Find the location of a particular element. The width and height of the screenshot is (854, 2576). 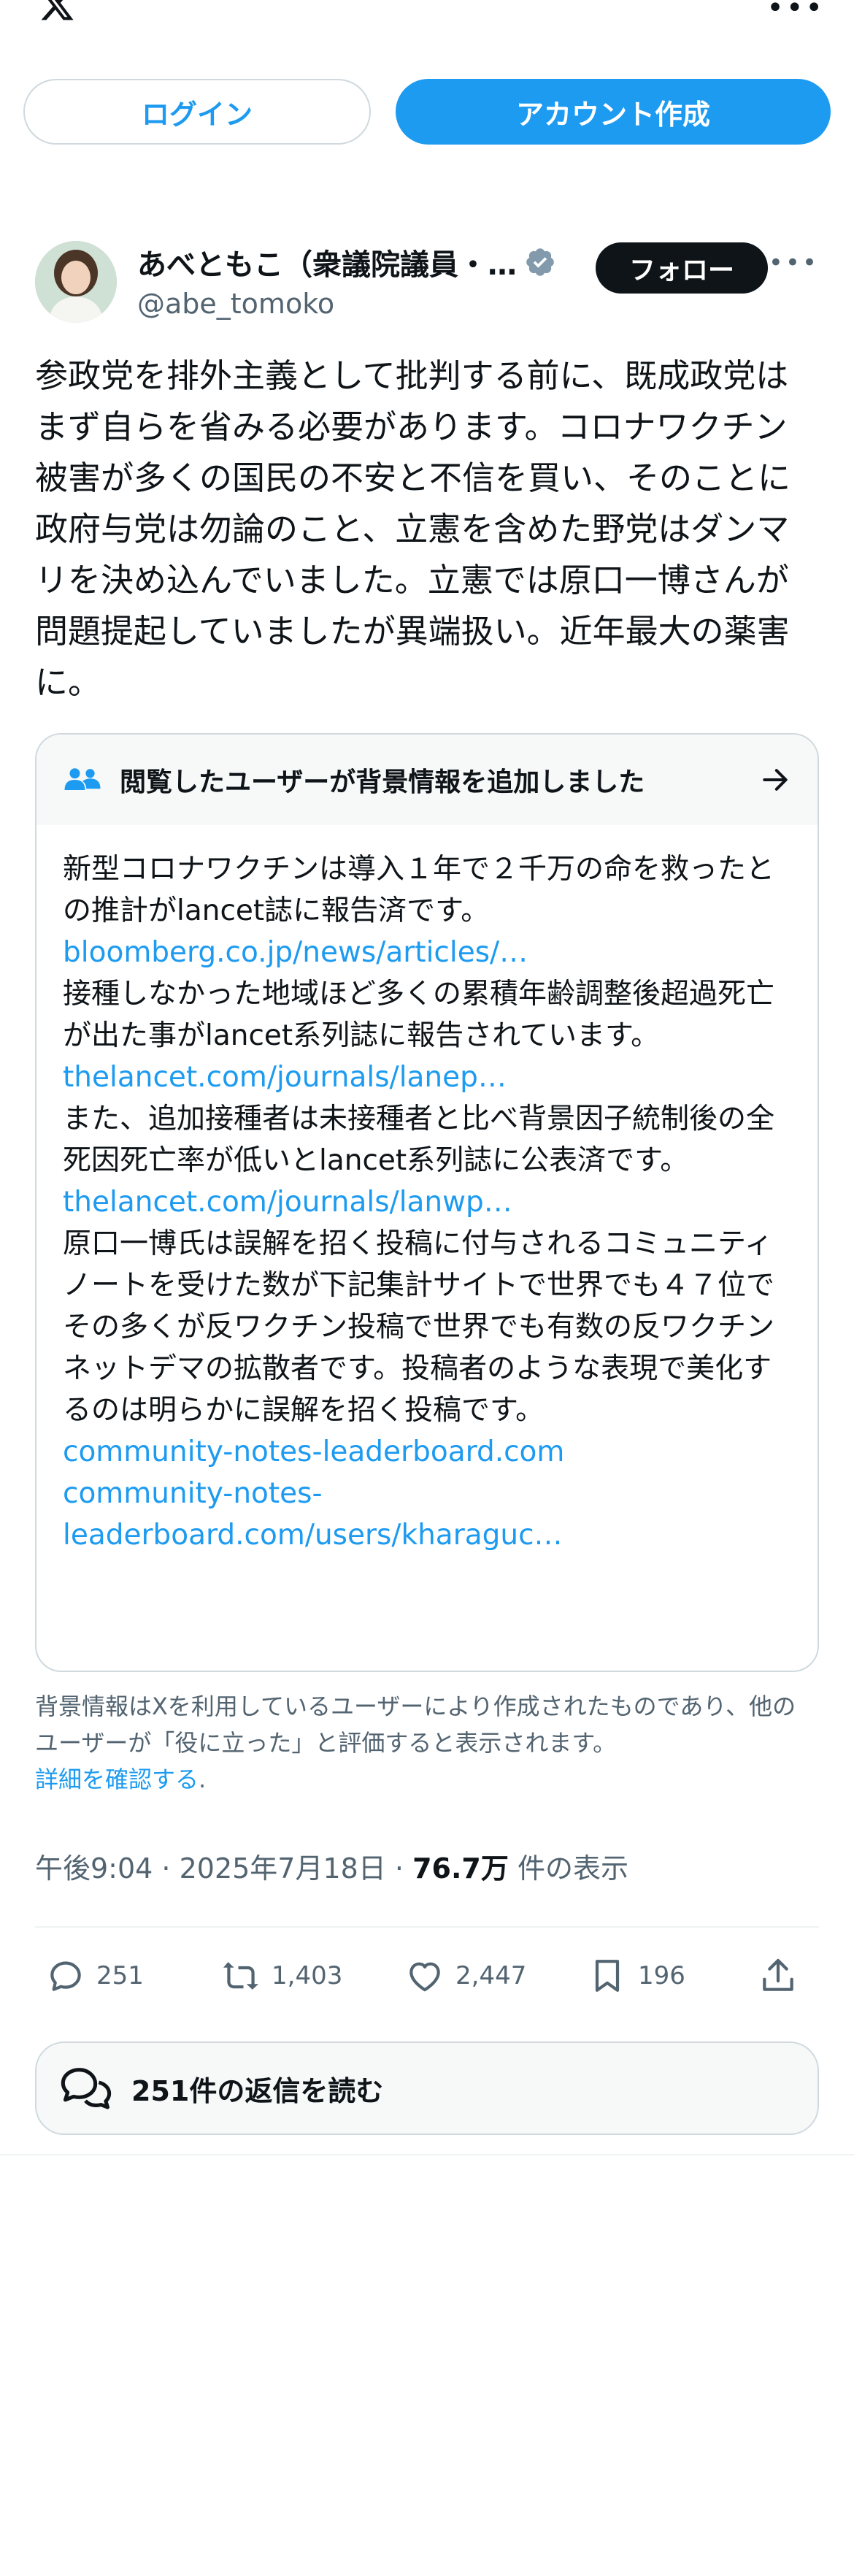

more-horizontal-icon: ••• is located at coordinates (795, 12).